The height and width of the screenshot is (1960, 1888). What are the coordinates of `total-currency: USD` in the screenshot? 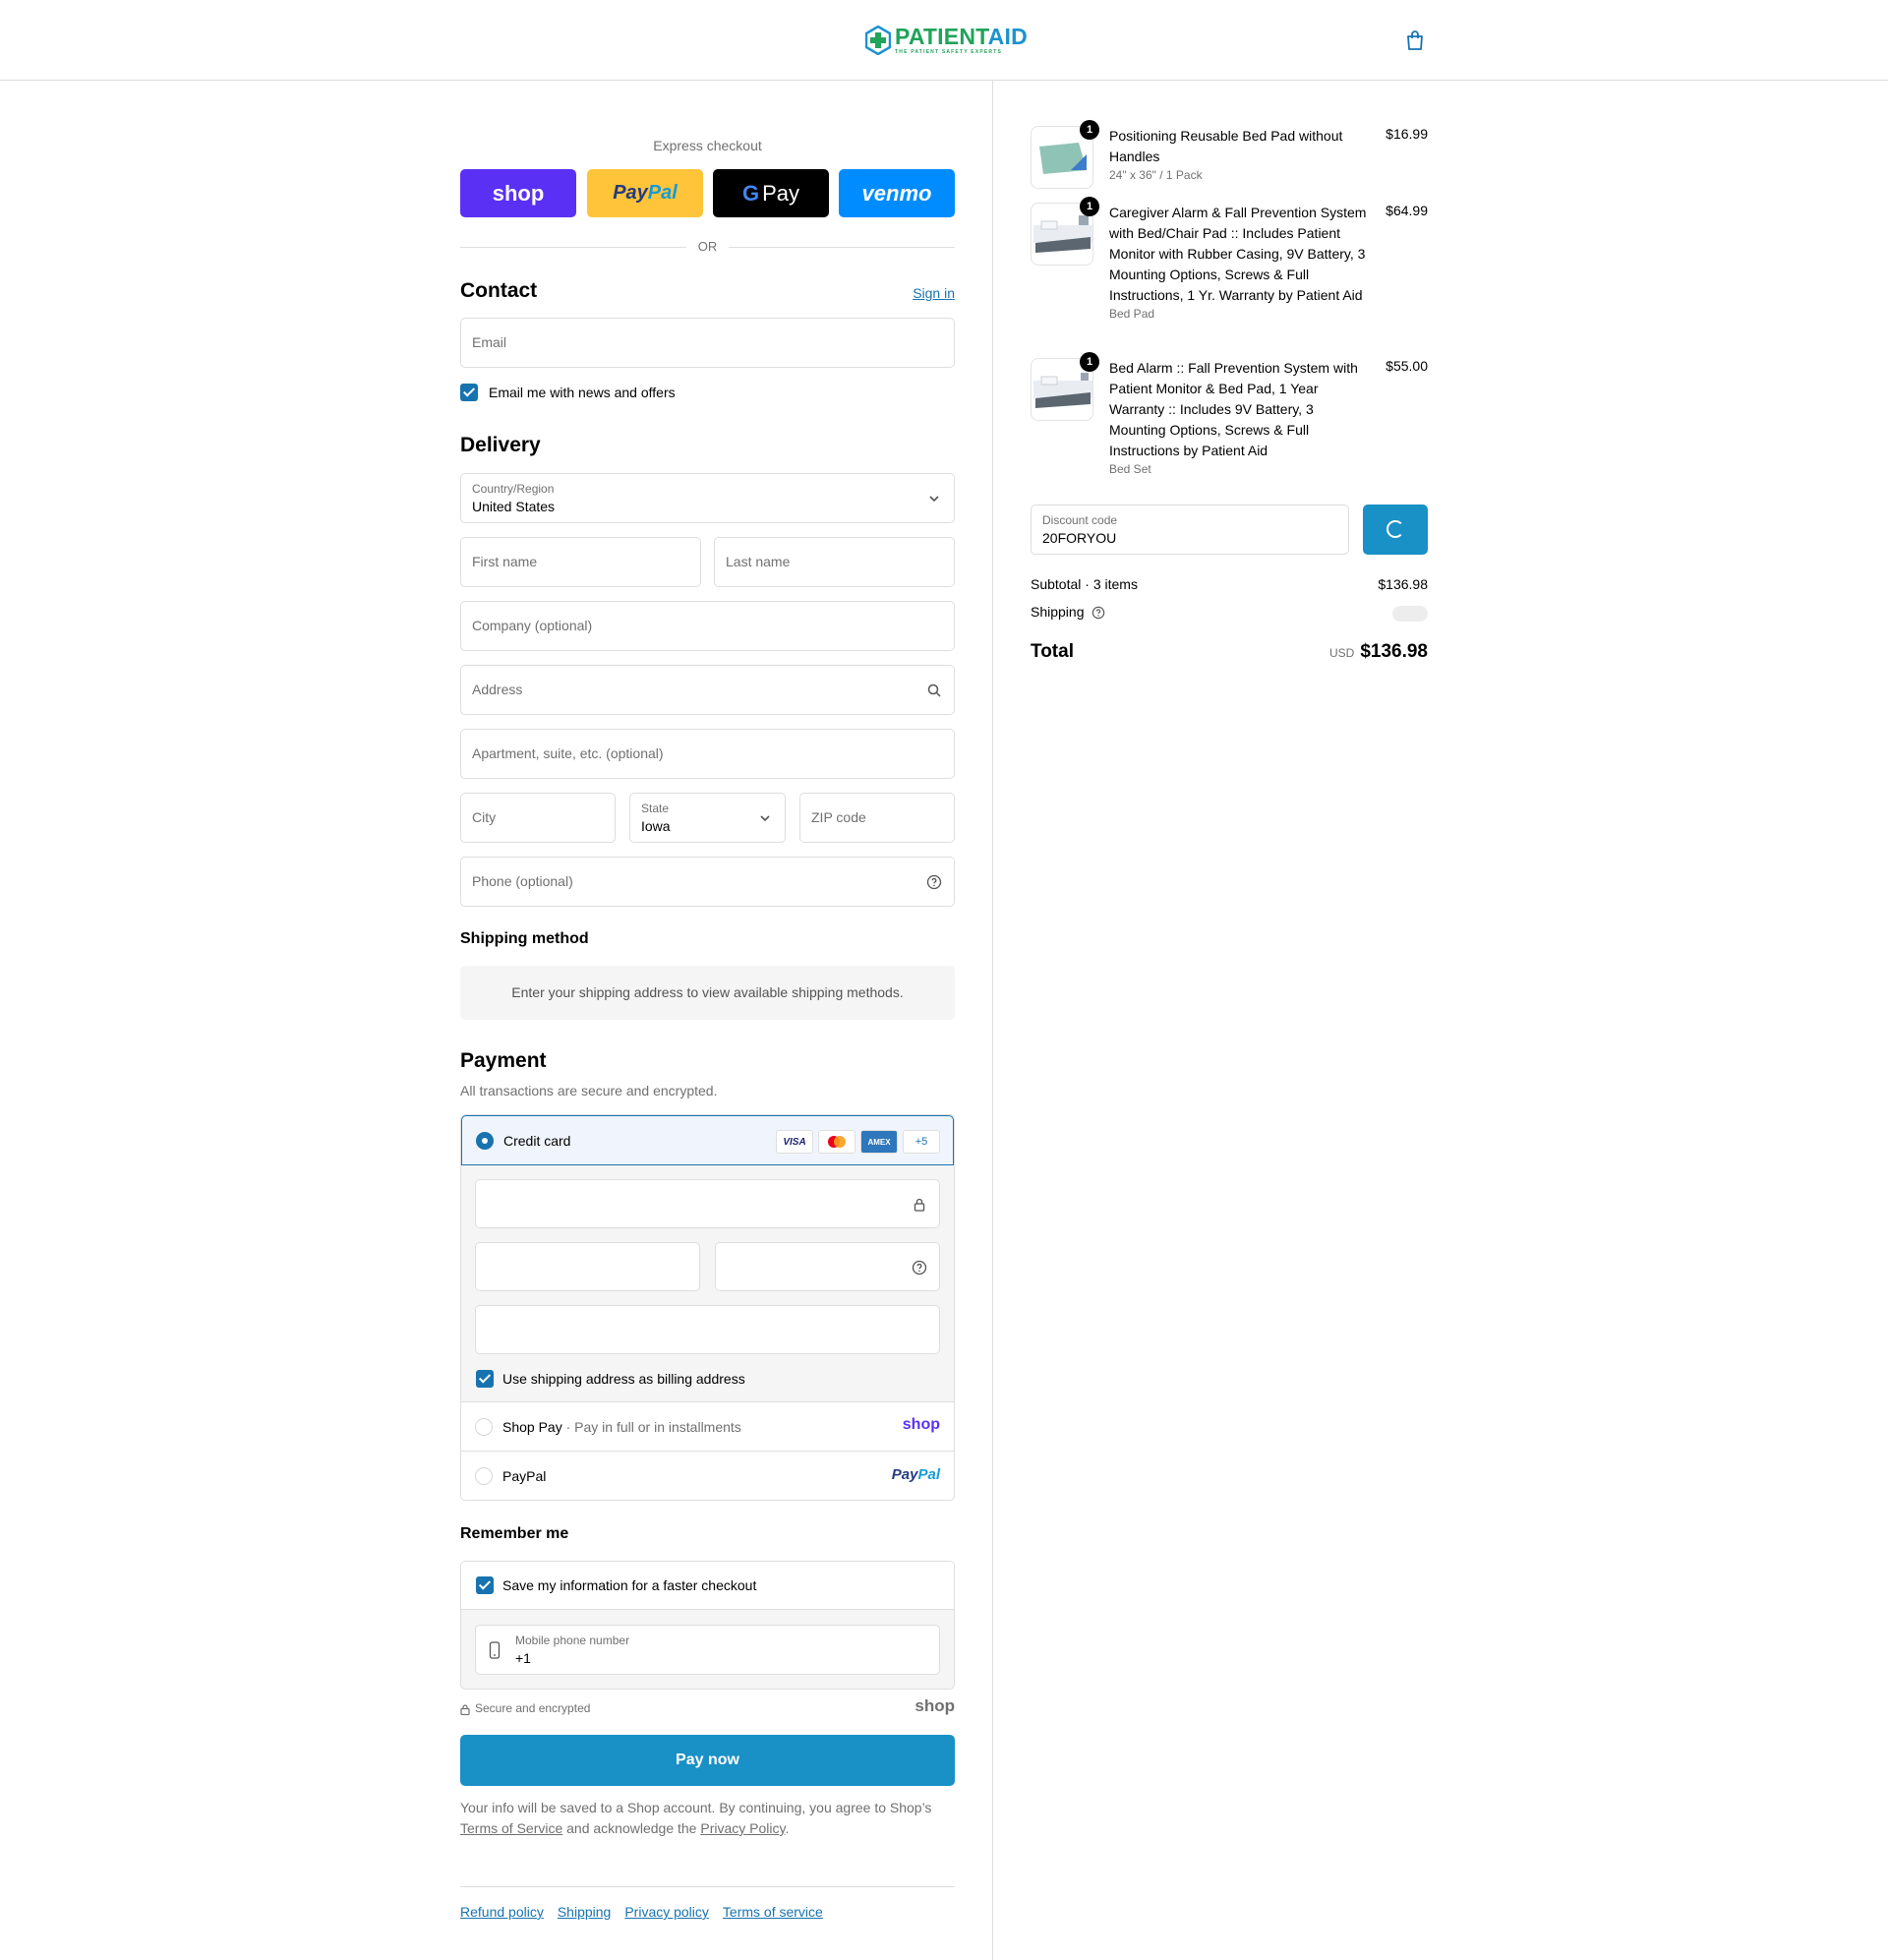 It's located at (1341, 653).